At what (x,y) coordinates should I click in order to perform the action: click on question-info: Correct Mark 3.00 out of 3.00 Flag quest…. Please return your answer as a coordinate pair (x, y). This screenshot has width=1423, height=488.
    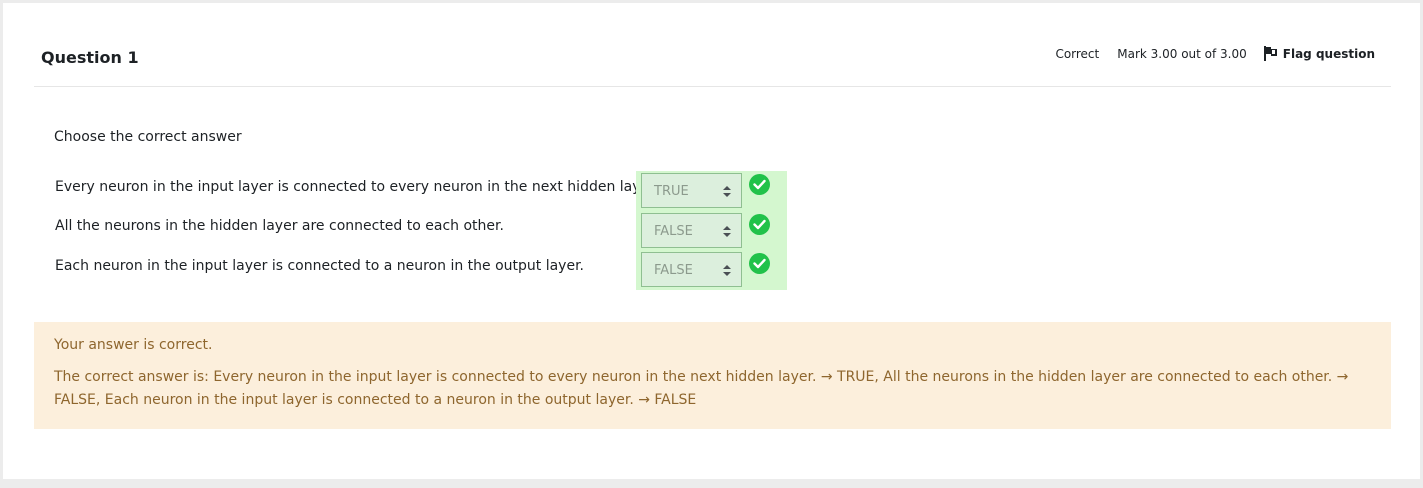
    Looking at the image, I should click on (1215, 53).